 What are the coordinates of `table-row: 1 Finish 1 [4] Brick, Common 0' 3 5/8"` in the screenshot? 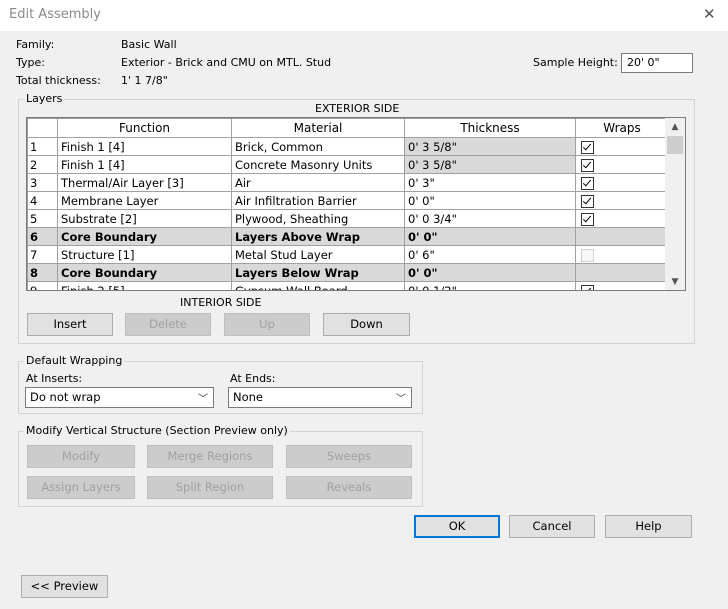 It's located at (348, 146).